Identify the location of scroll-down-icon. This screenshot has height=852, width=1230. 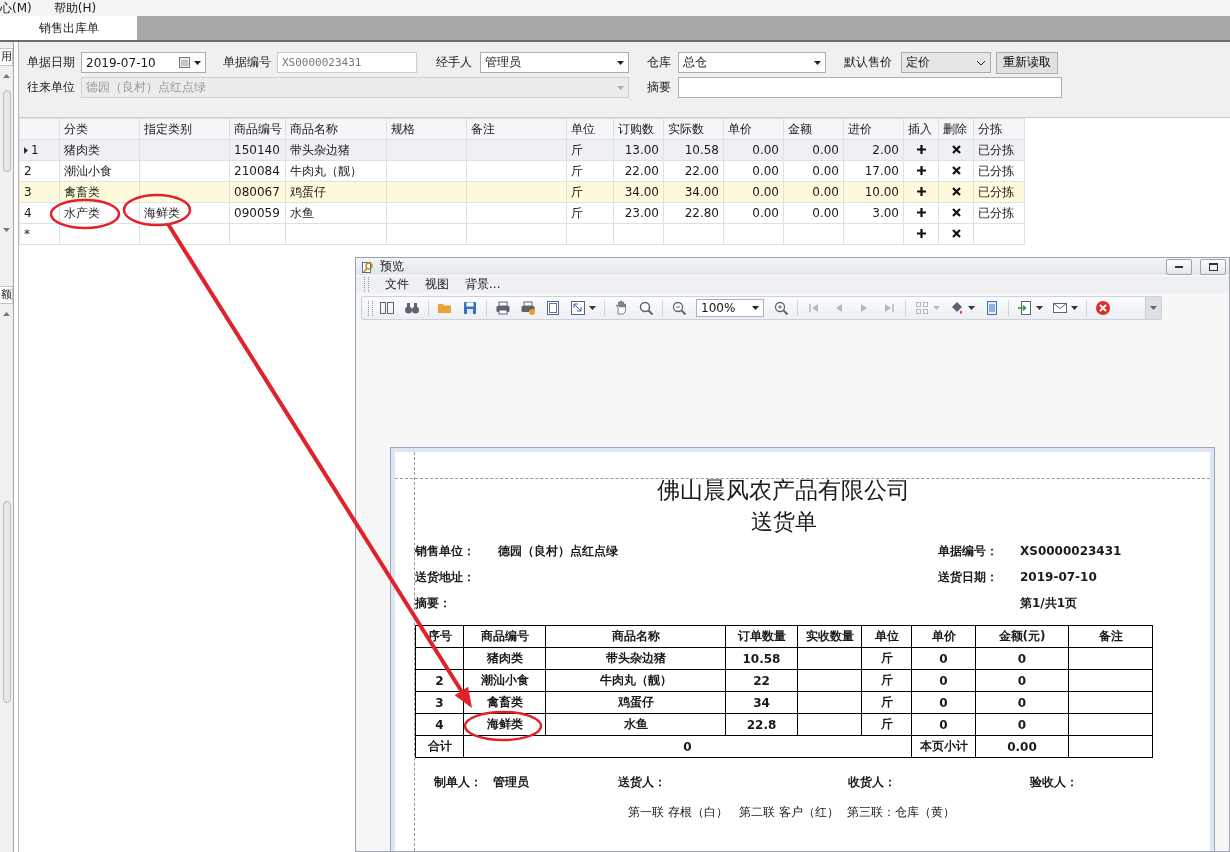
(6, 230).